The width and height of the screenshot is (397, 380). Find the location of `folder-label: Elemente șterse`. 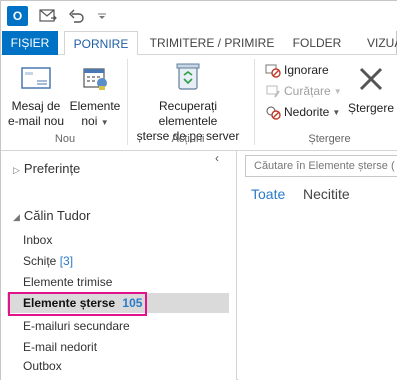

folder-label: Elemente șterse is located at coordinates (69, 303).